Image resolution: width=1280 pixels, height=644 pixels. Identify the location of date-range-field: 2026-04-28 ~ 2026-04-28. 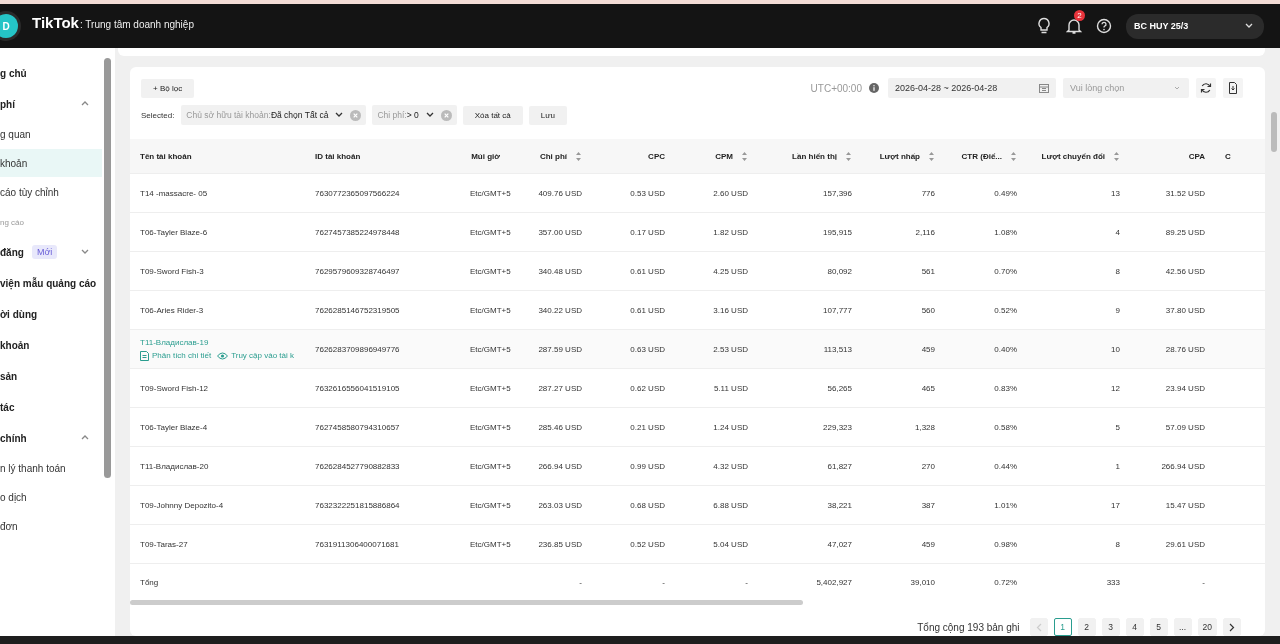
(972, 88).